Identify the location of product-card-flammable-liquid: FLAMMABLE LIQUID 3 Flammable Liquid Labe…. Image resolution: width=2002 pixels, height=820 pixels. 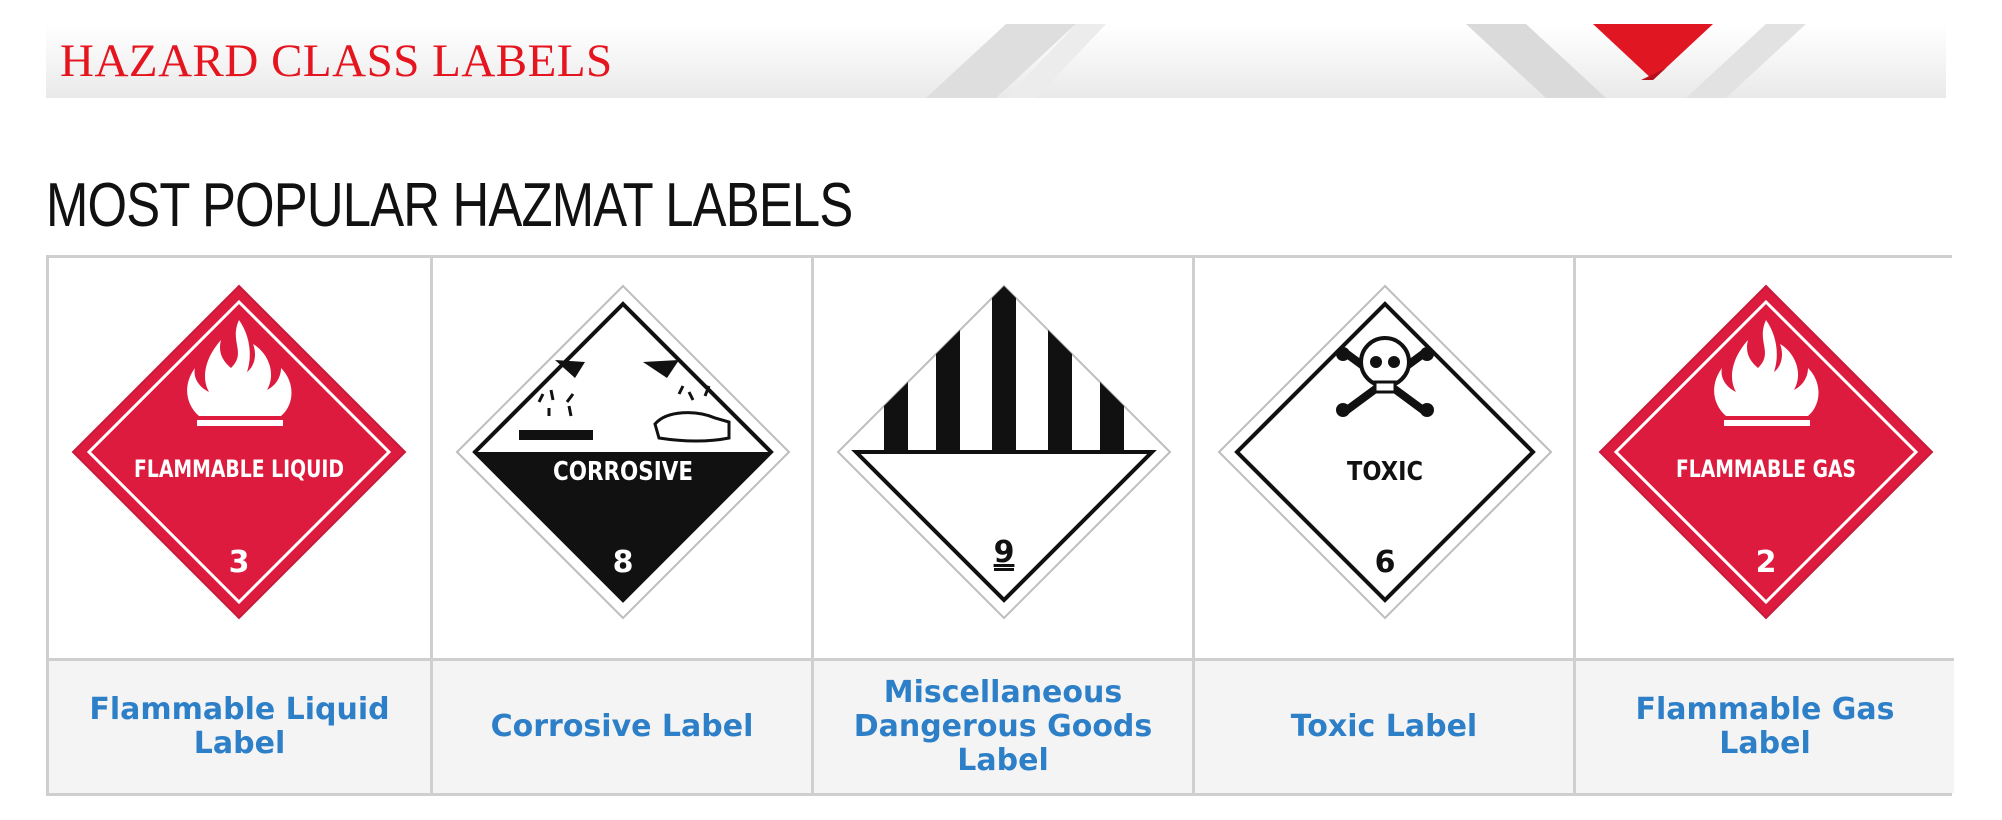
(239, 525).